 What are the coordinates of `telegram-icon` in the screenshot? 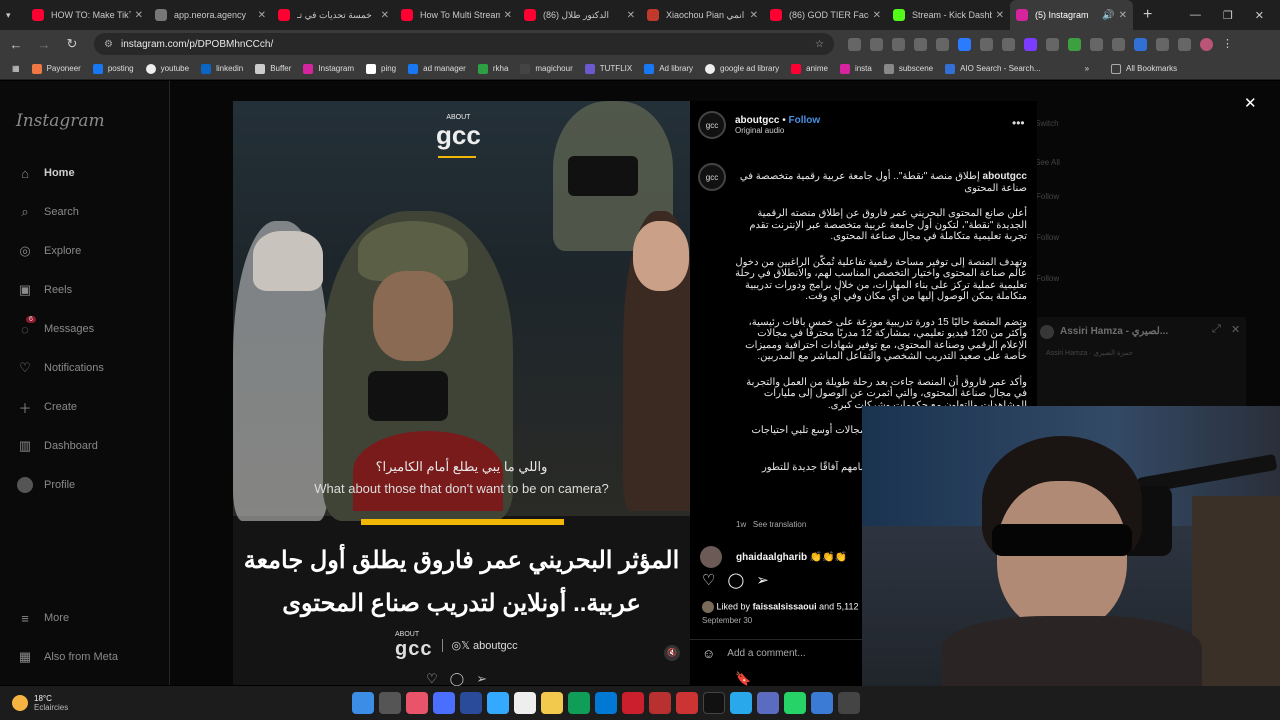 It's located at (741, 703).